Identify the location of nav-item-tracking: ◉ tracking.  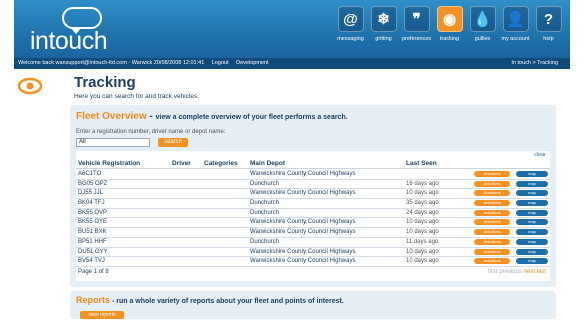
(449, 29).